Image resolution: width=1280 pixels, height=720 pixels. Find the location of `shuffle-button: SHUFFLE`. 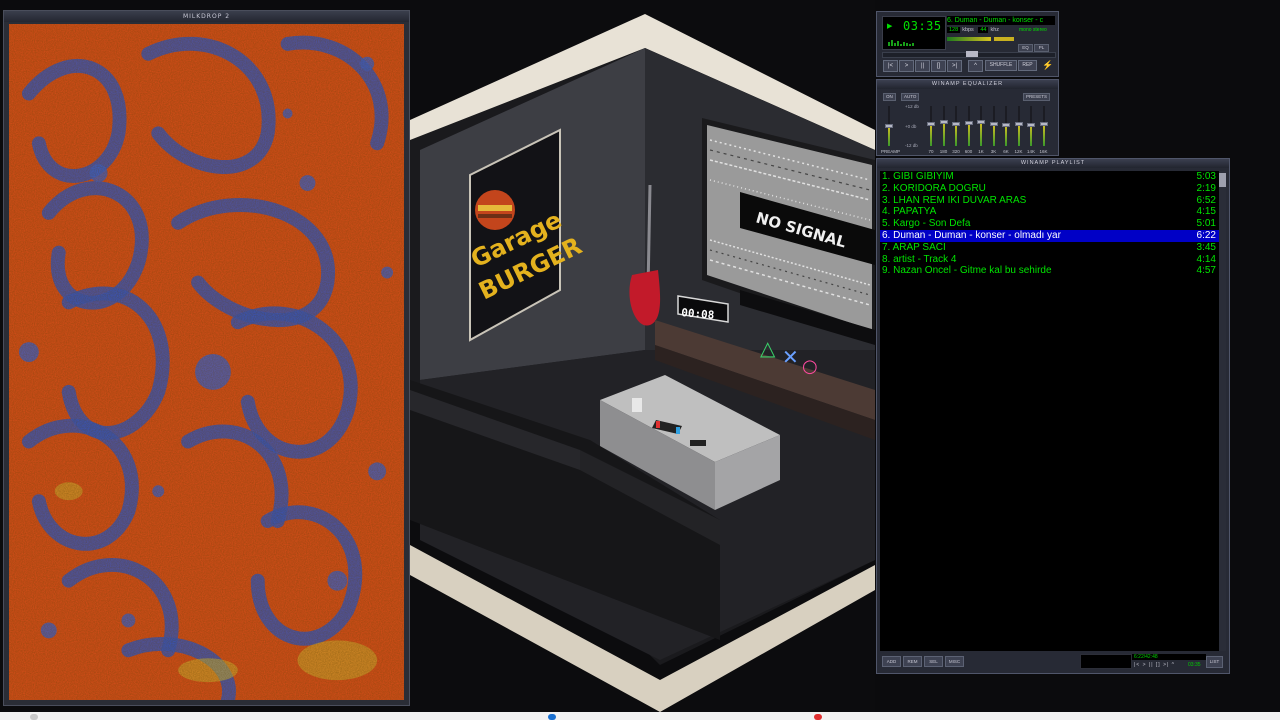

shuffle-button: SHUFFLE is located at coordinates (1001, 65).